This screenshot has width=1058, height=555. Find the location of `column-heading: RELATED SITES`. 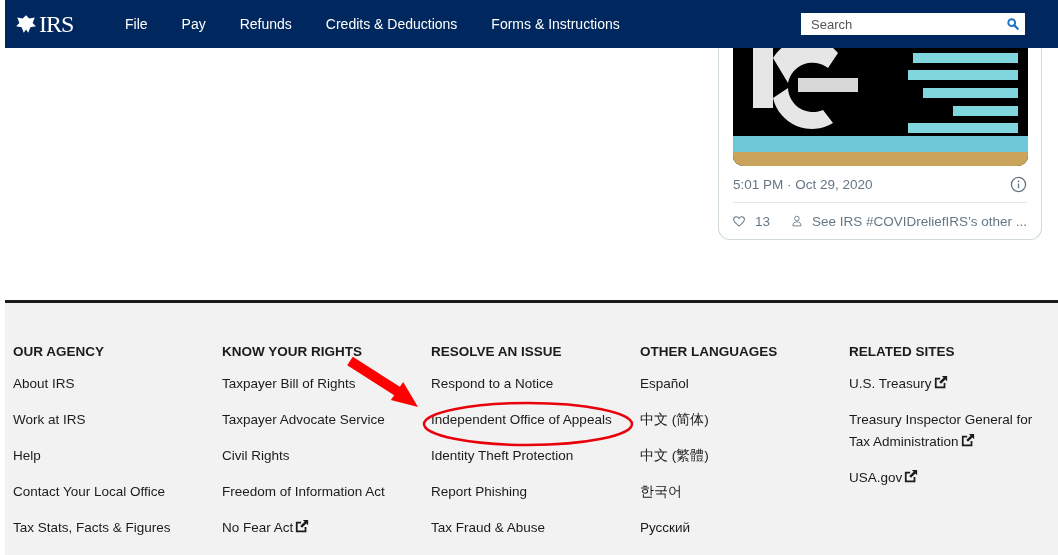

column-heading: RELATED SITES is located at coordinates (902, 352).